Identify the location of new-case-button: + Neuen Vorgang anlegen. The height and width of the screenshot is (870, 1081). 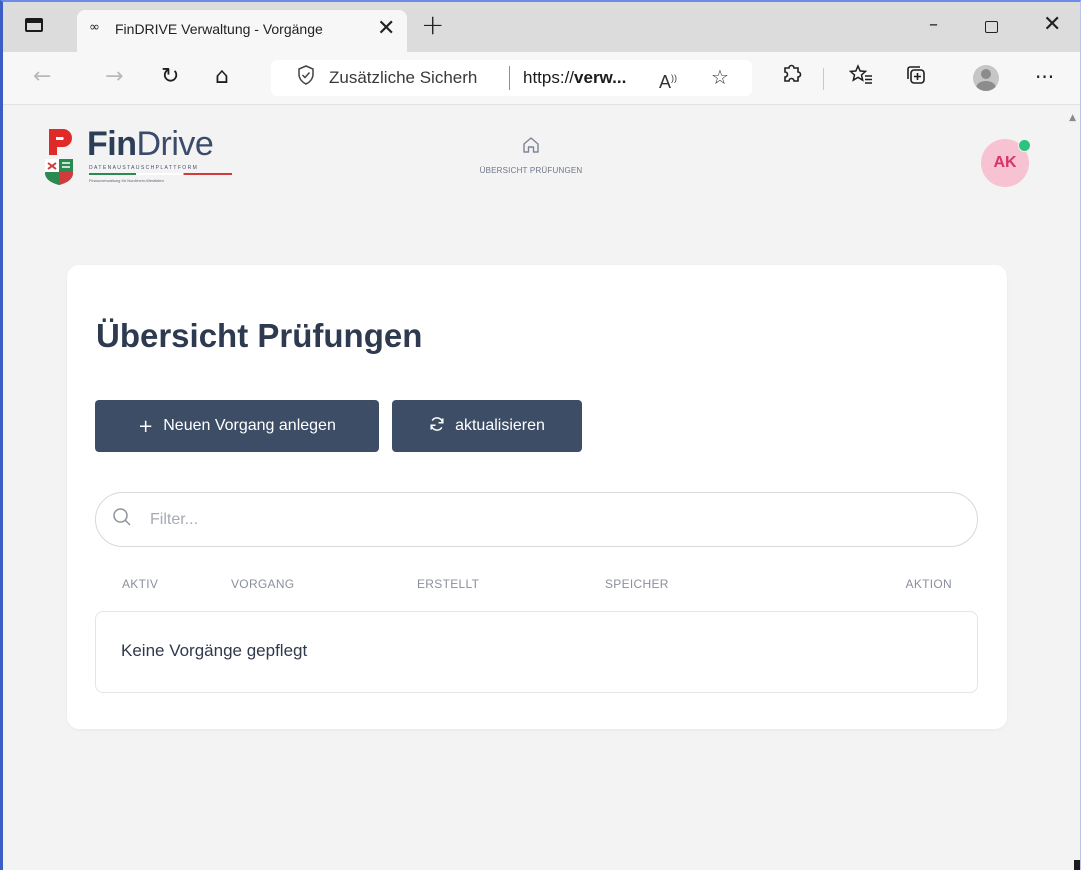
(237, 426).